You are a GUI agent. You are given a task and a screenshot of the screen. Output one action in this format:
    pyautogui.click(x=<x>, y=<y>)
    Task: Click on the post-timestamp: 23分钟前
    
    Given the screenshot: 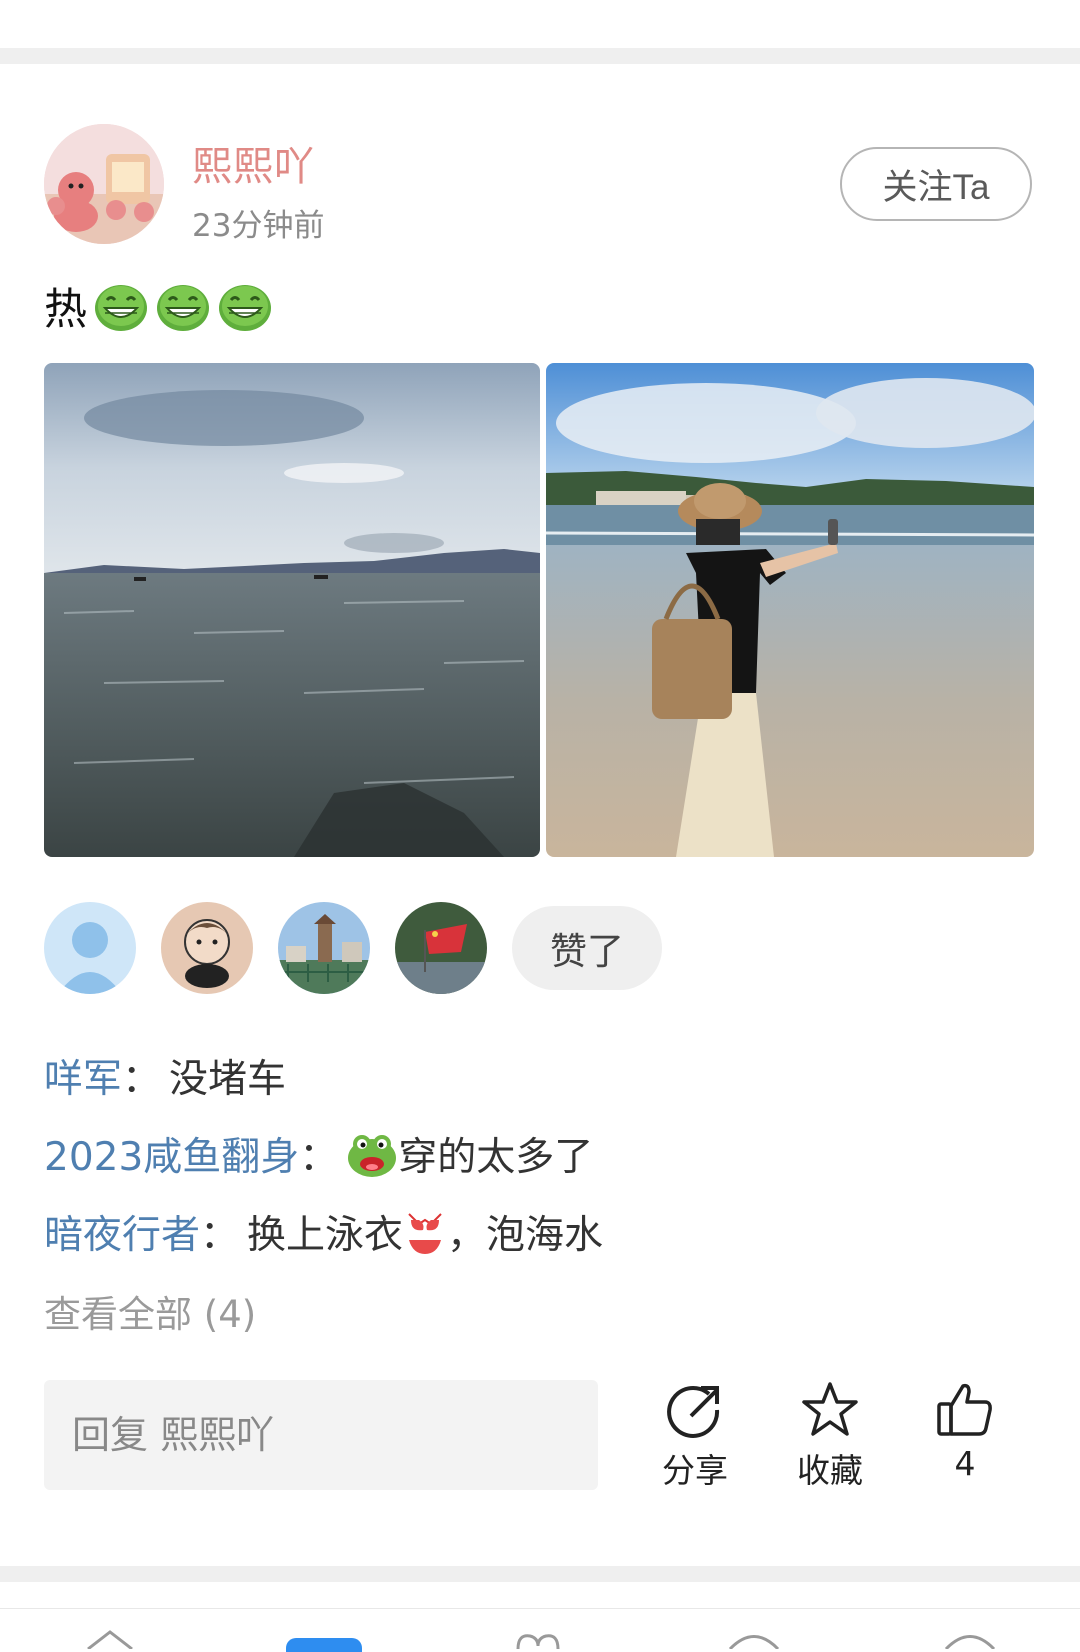 What is the action you would take?
    pyautogui.click(x=258, y=226)
    